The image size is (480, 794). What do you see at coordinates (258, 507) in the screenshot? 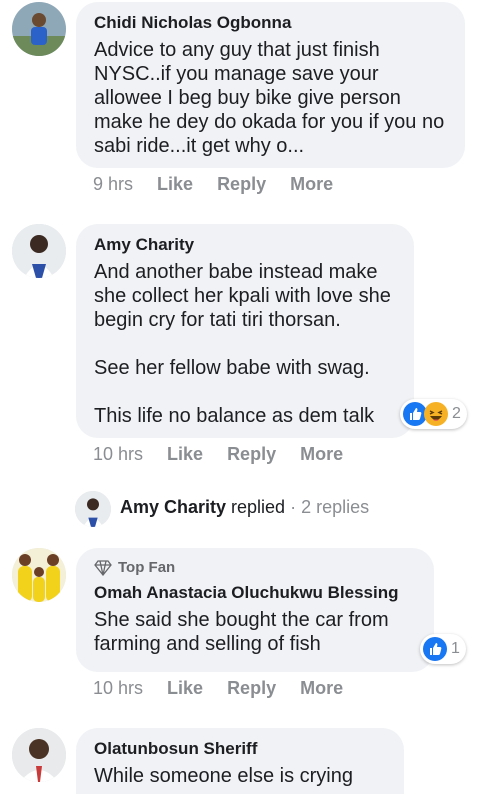
I see `reply-verb: replied` at bounding box center [258, 507].